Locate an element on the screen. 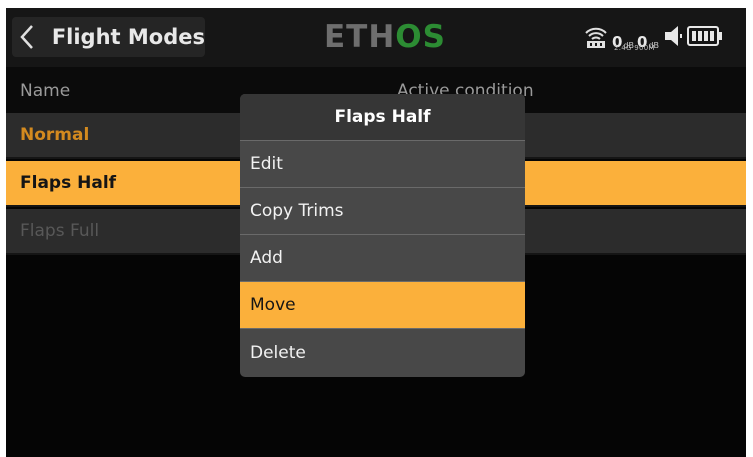 Image resolution: width=753 pixels, height=457 pixels. menu-item-add: Add is located at coordinates (382, 258).